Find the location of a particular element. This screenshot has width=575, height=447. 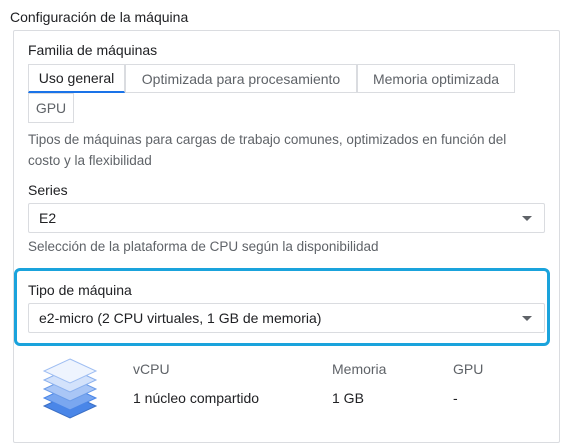

stacked-layers-icon is located at coordinates (70, 388).